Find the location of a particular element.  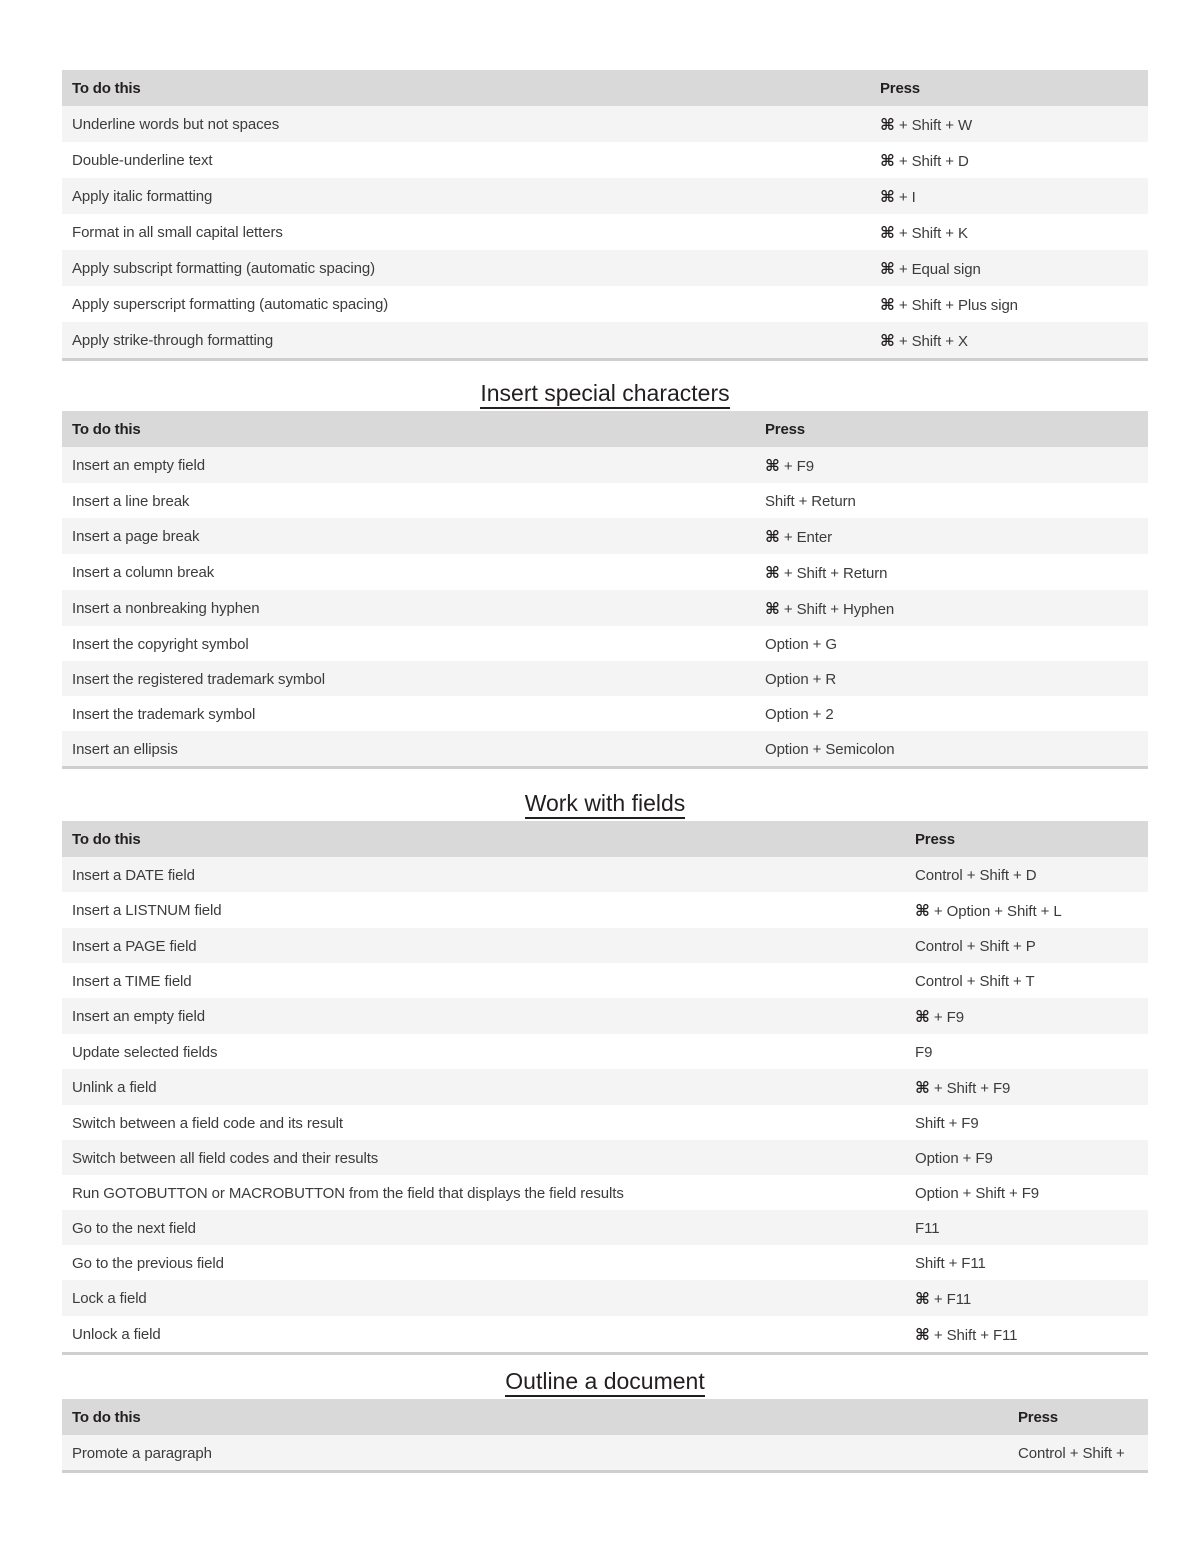

shortcut-keys-inner: Shift + F11 is located at coordinates (950, 1263).